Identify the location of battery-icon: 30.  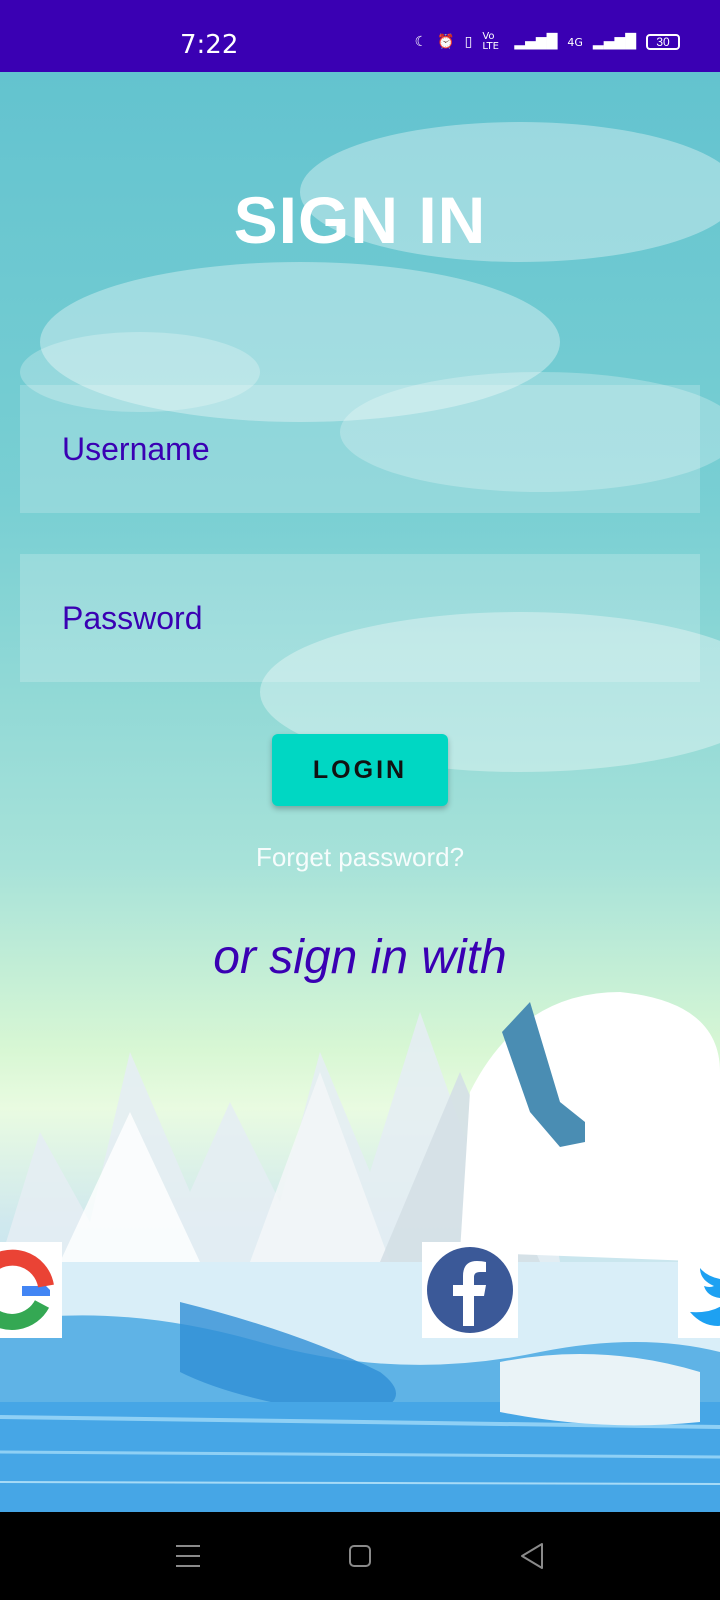
(663, 42).